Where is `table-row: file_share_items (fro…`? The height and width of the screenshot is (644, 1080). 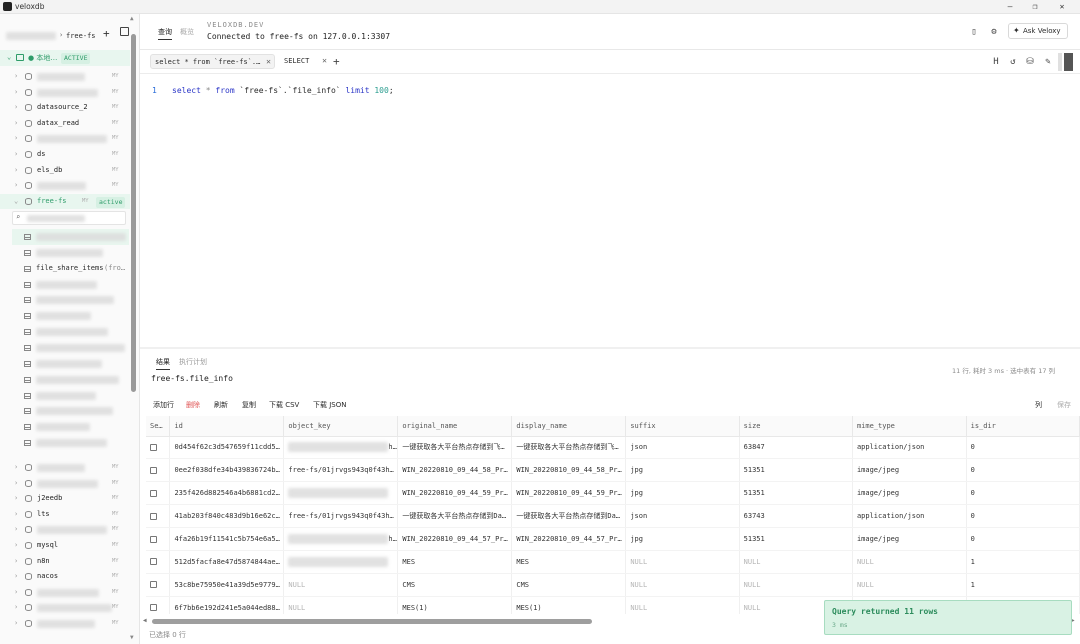
table-row: file_share_items (fro… is located at coordinates (70, 269).